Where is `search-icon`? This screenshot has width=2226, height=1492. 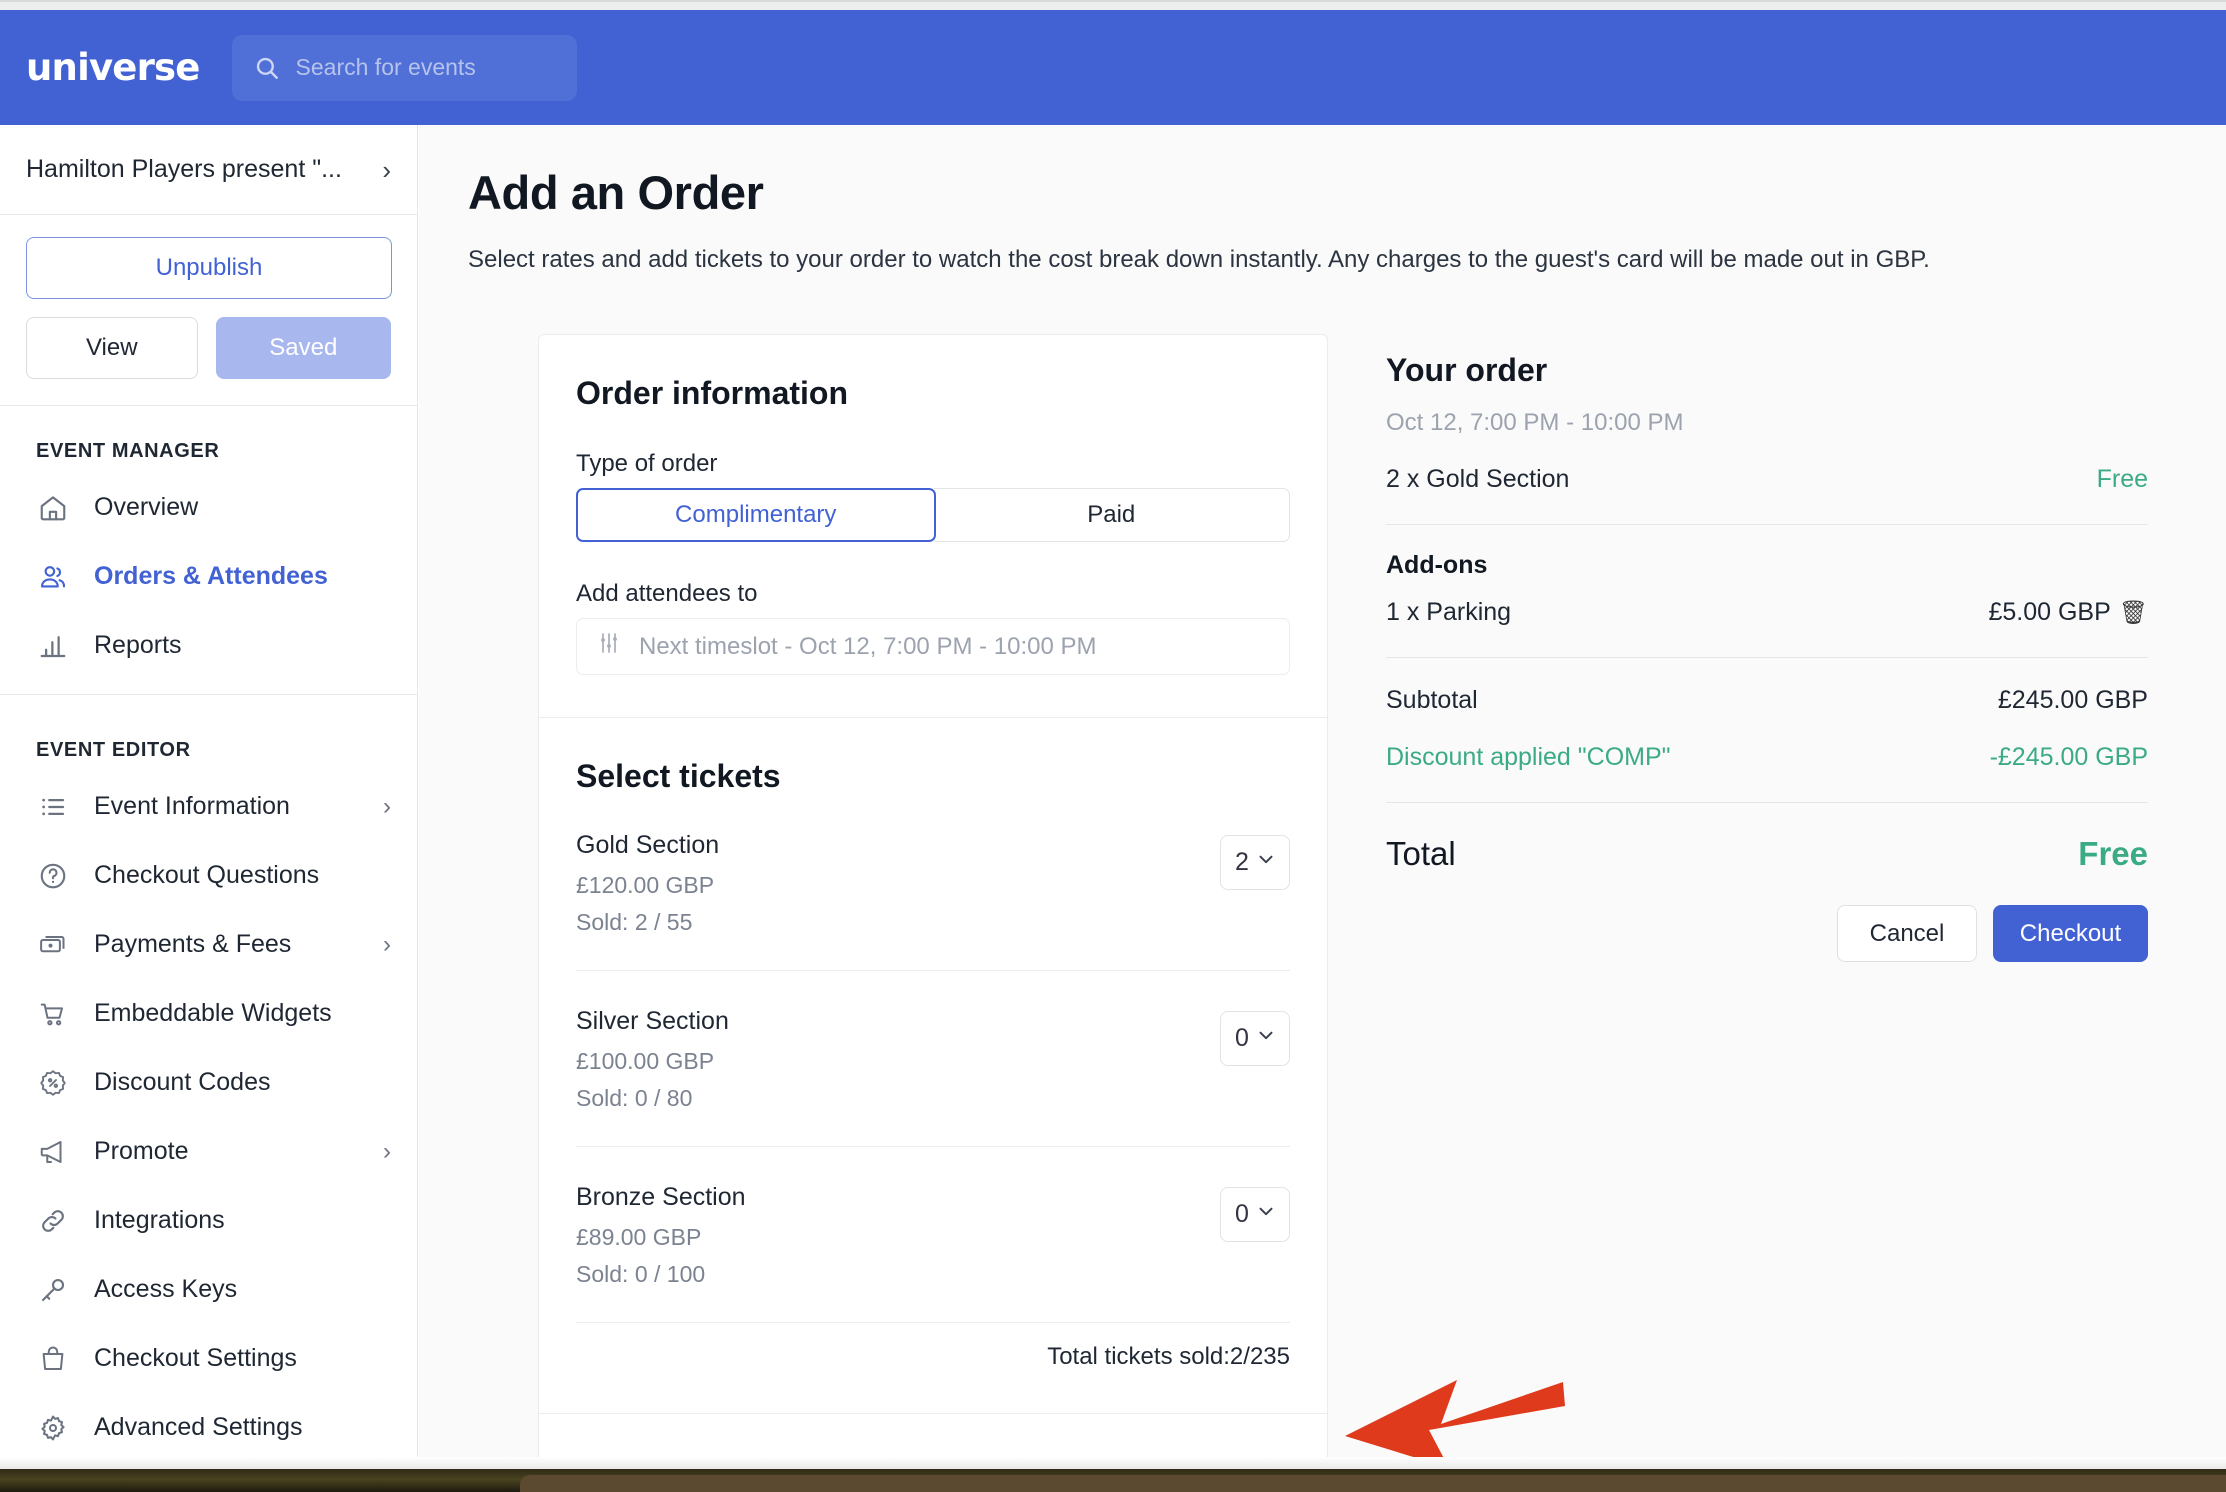
search-icon is located at coordinates (267, 68).